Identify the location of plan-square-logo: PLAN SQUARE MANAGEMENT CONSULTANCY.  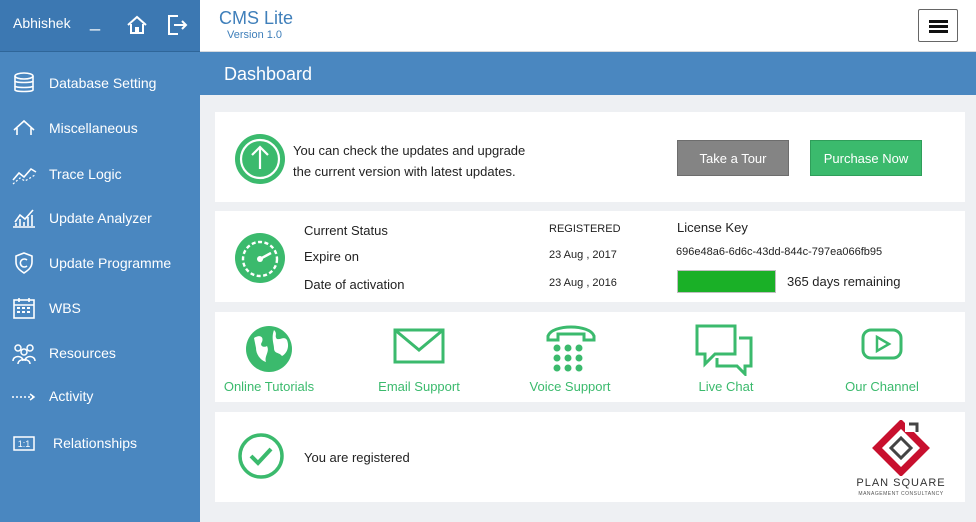
(901, 460).